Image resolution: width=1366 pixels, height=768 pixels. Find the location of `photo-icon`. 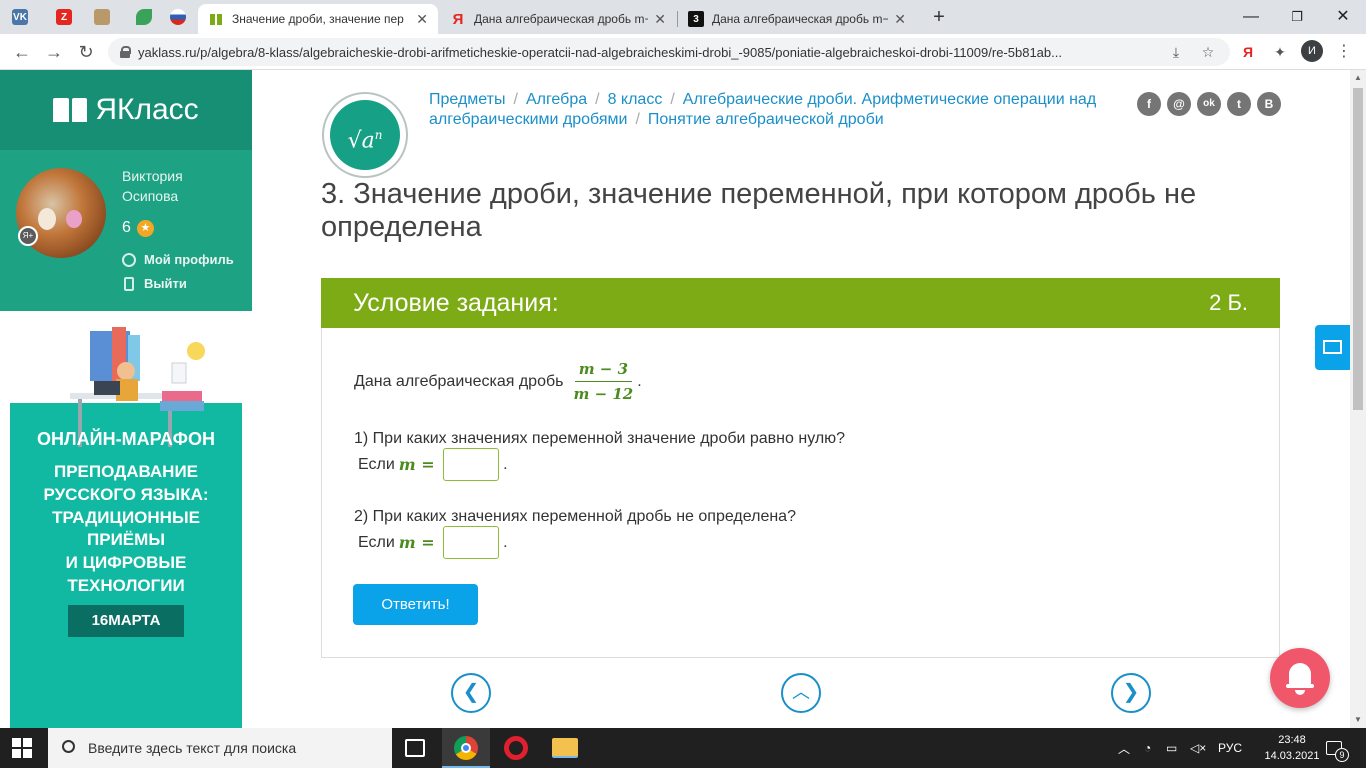

photo-icon is located at coordinates (102, 17).